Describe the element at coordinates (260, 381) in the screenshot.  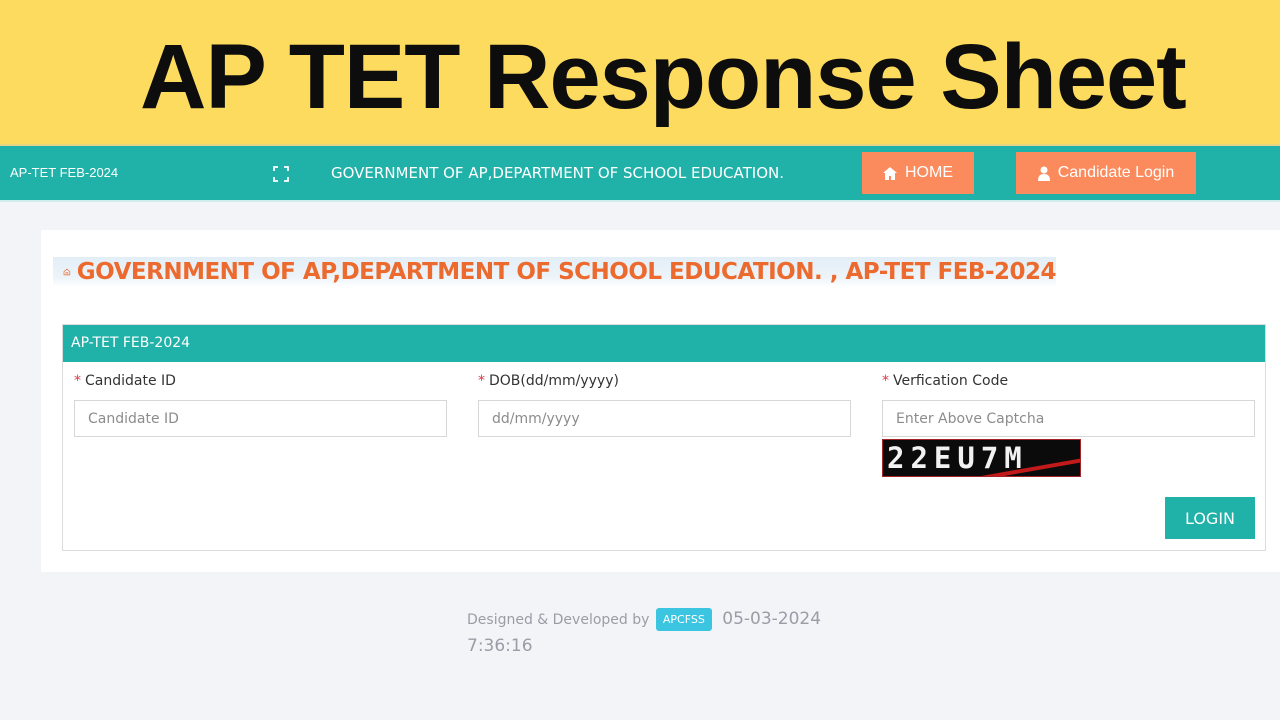
I see `candidate-id-label: * Candidate ID` at that location.